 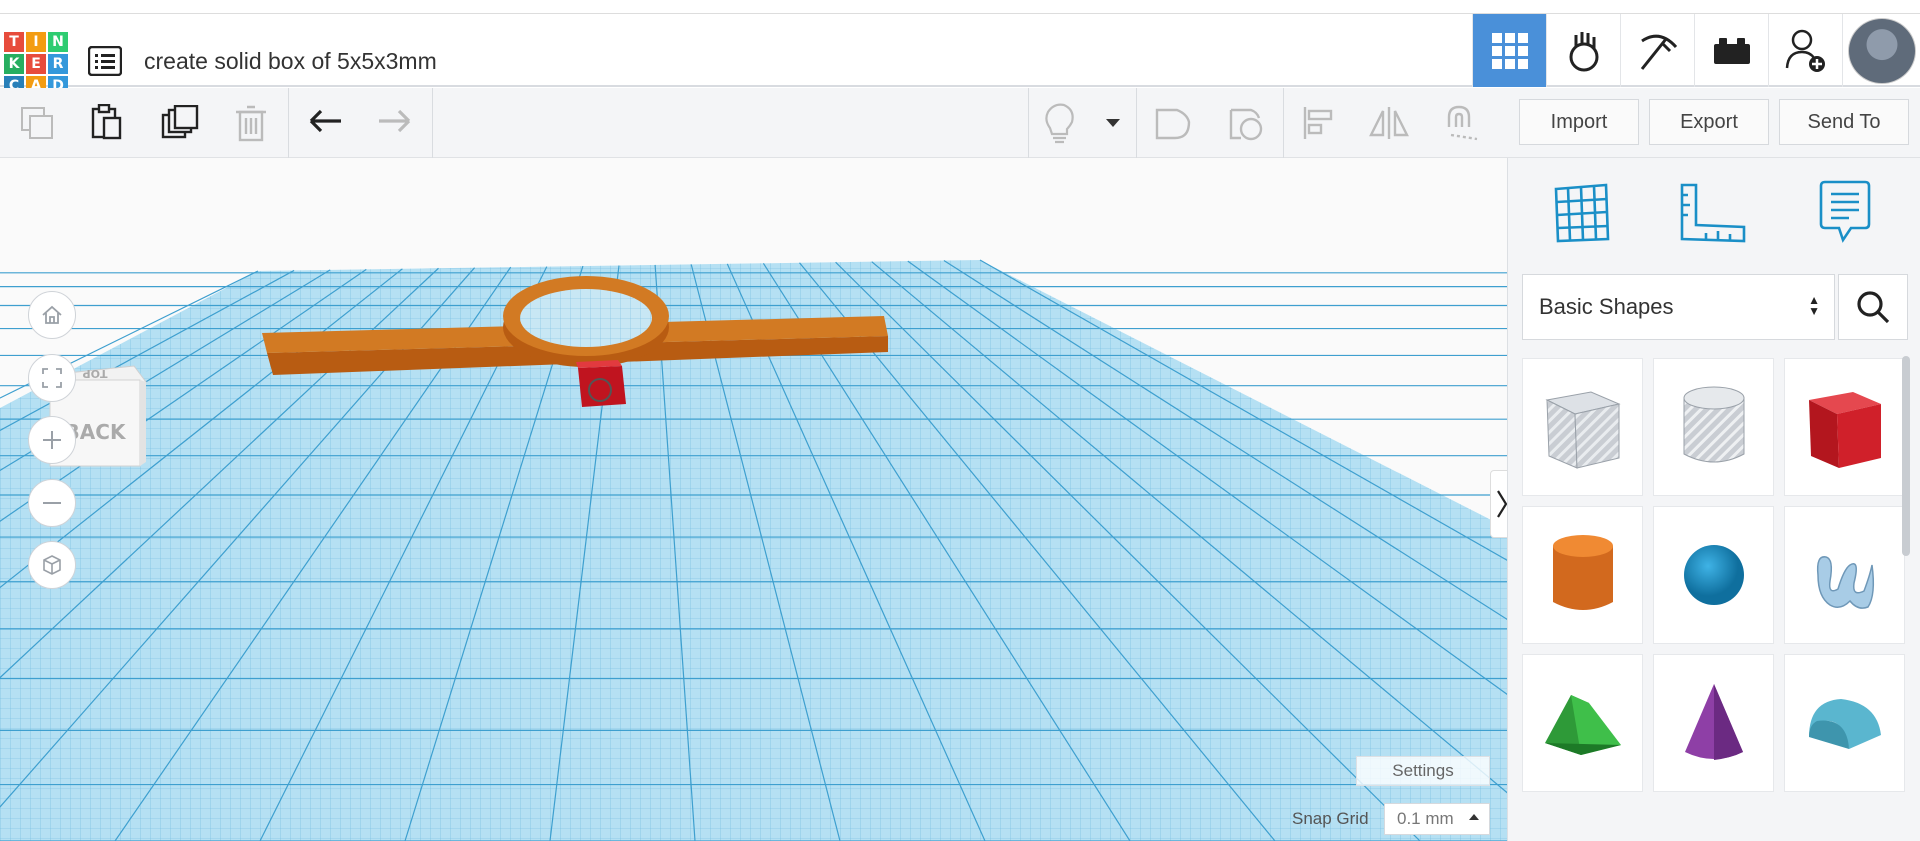 I want to click on redo-icon, so click(x=395, y=123).